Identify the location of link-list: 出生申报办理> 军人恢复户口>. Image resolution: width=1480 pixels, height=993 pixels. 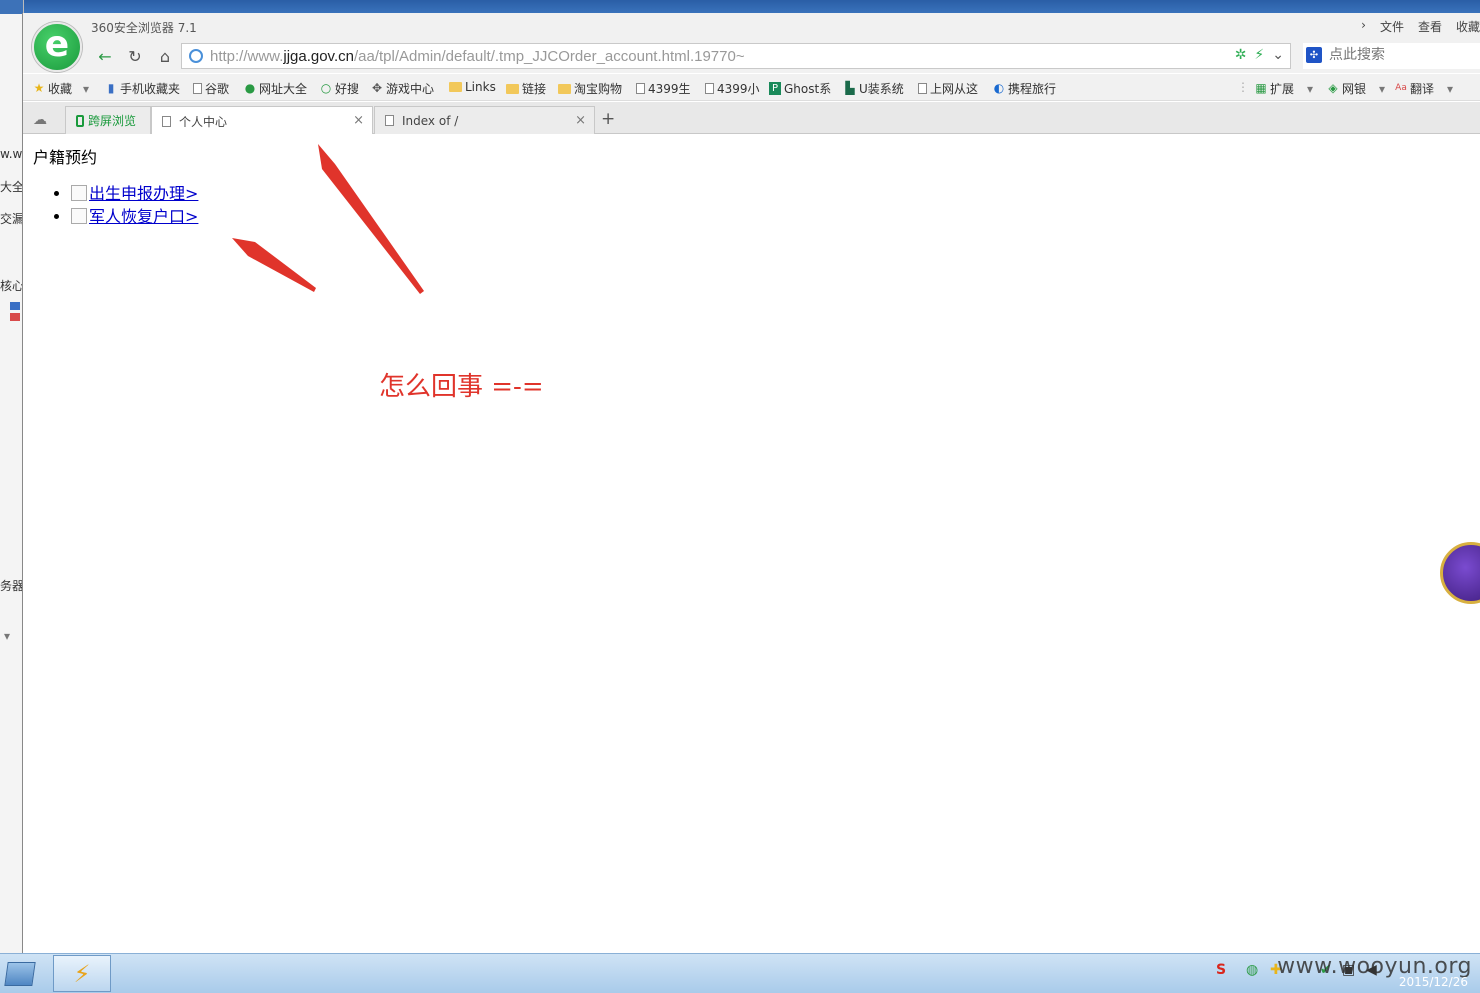
(134, 203).